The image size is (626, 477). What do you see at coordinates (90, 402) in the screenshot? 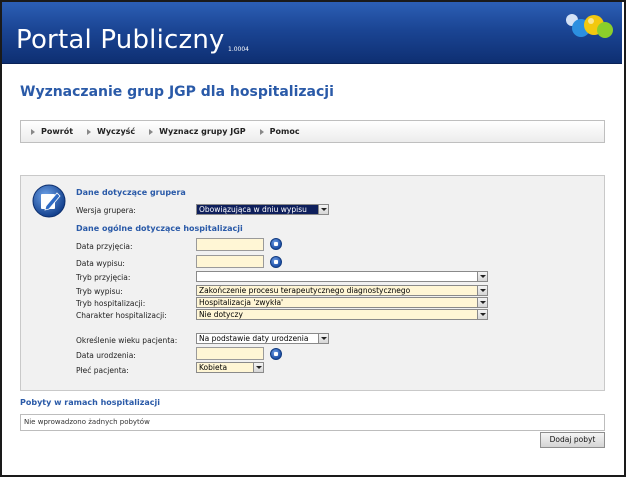
I see `stays-section-title: Pobyty w ramach hospitalizacji` at bounding box center [90, 402].